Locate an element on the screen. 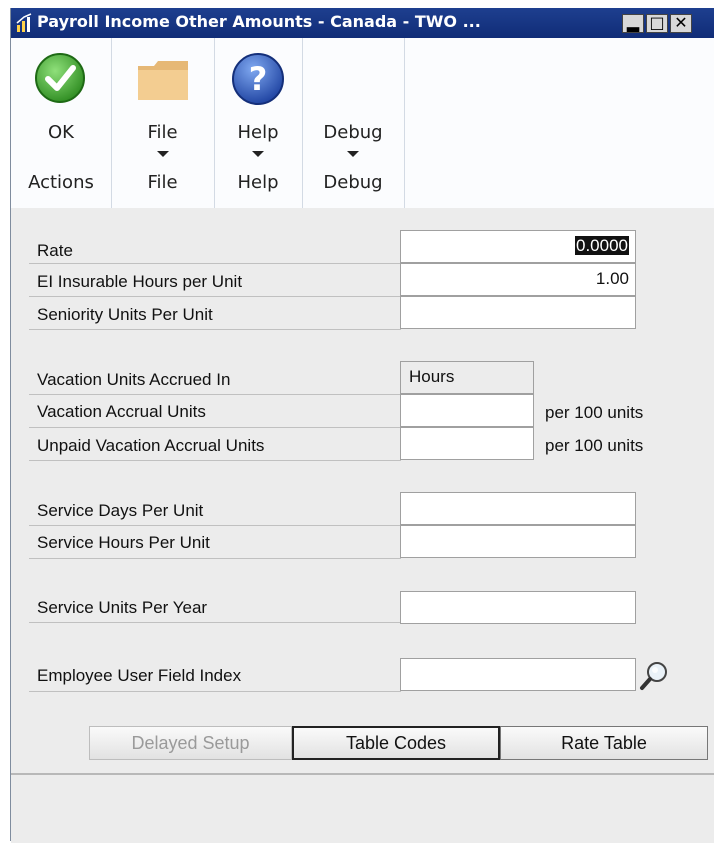 The width and height of the screenshot is (716, 843). delayed-setup-button: Delayed Setup is located at coordinates (190, 743).